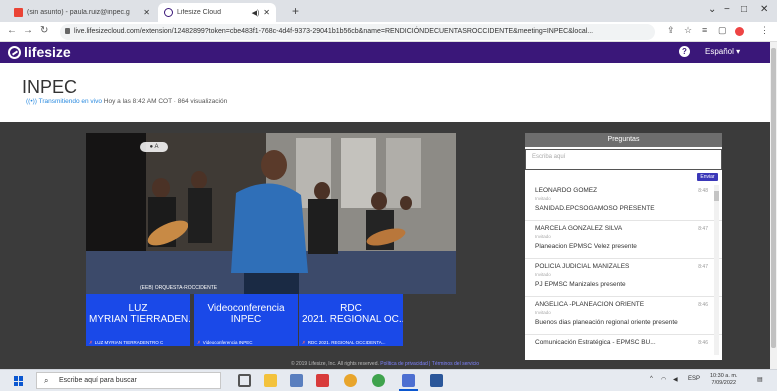 The width and height of the screenshot is (777, 391). Describe the element at coordinates (322, 380) in the screenshot. I see `acrobat-icon` at that location.